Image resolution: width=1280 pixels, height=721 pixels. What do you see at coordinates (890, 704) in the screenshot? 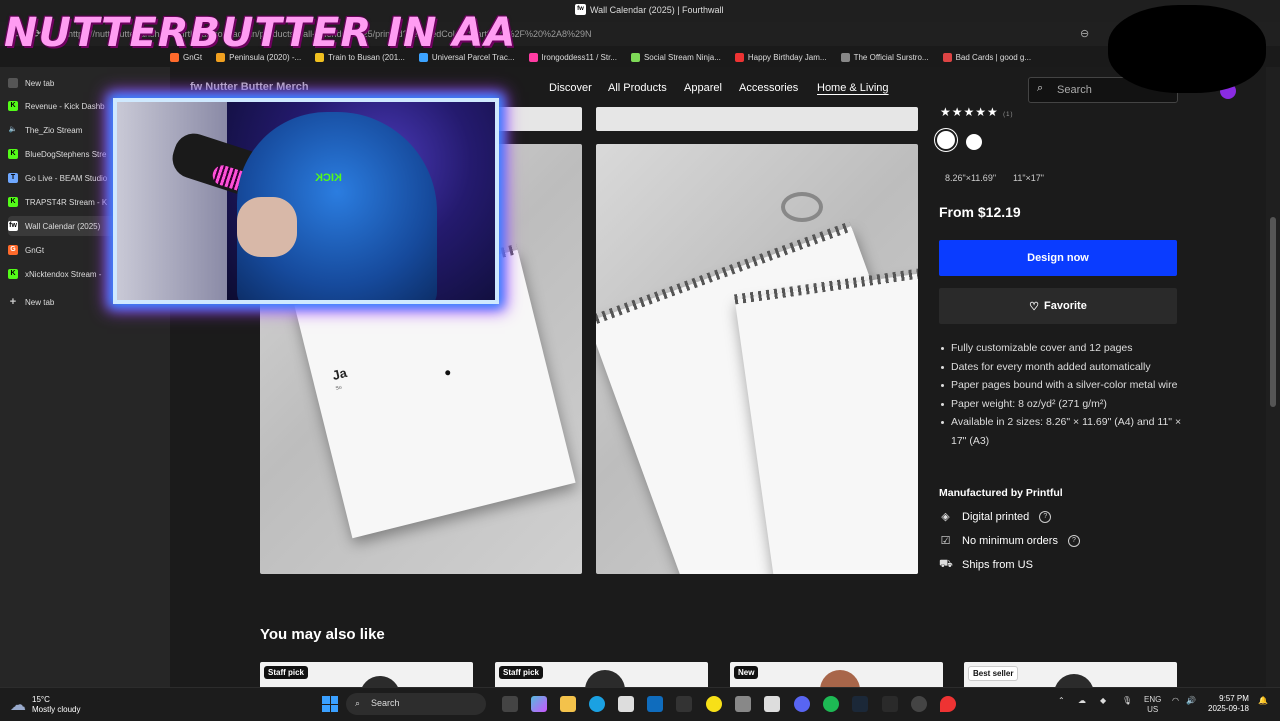
I see `epic-games-icon` at bounding box center [890, 704].